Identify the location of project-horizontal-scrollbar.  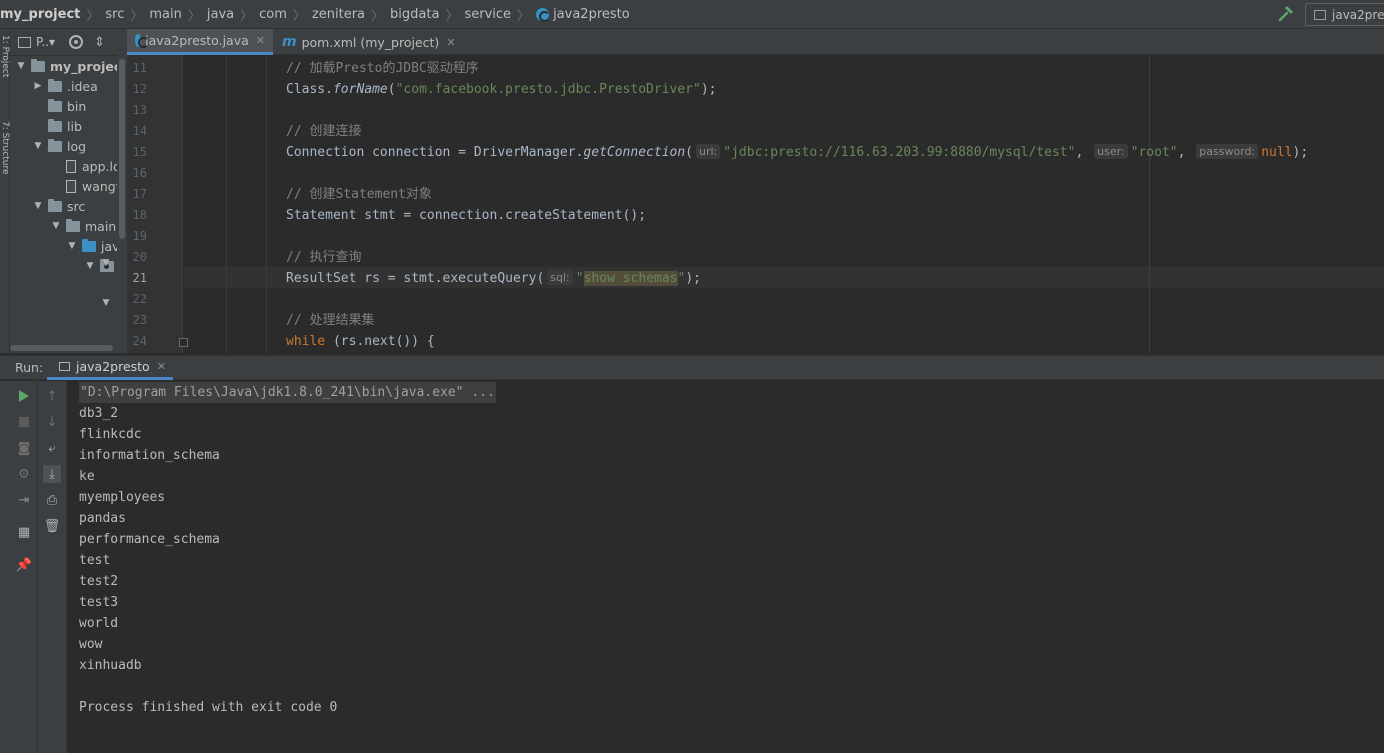
(61, 348).